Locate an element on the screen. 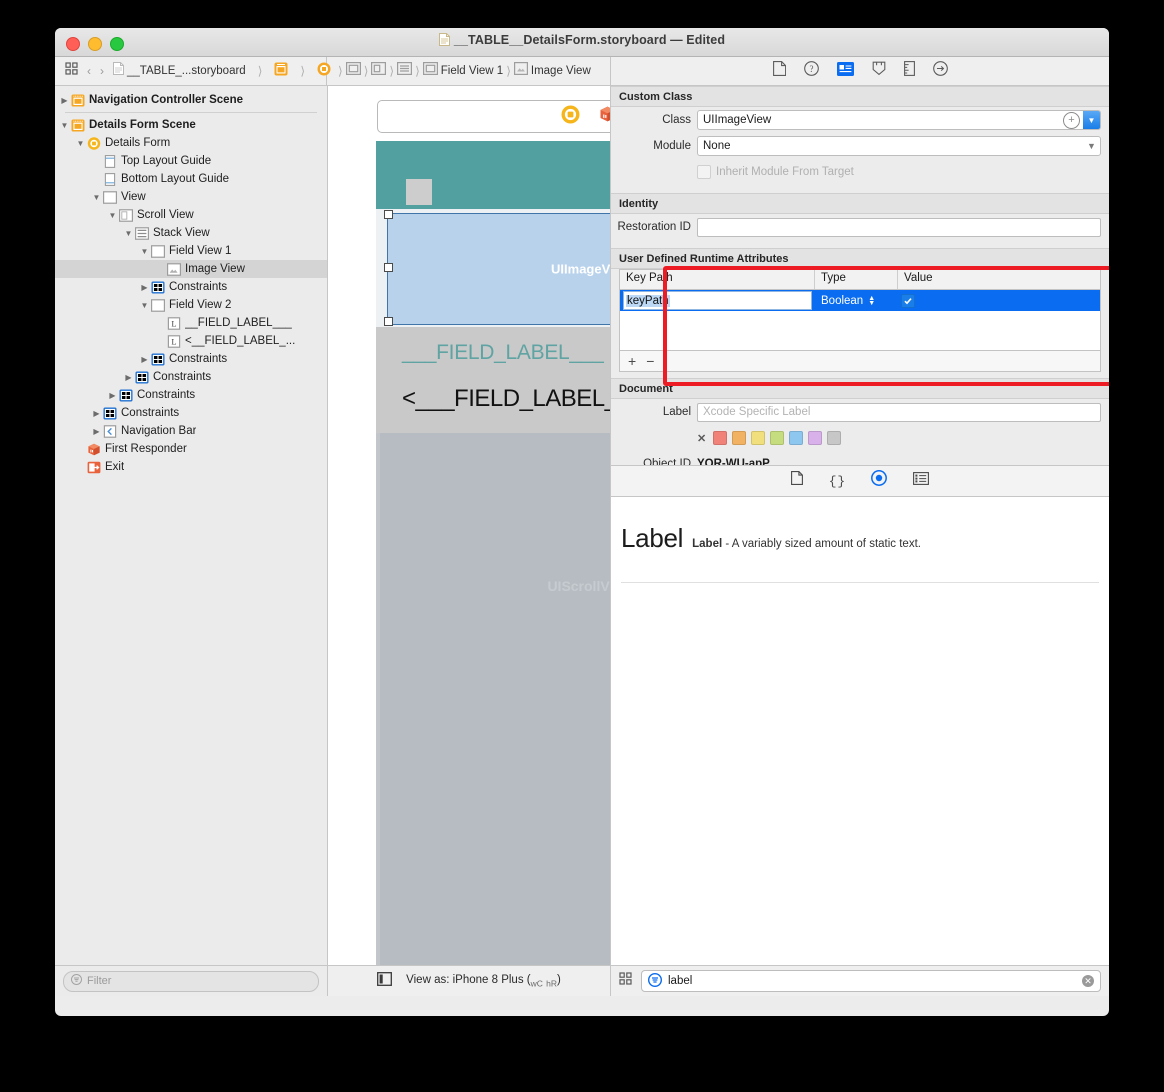 Image resolution: width=1164 pixels, height=1092 pixels. key-path-input: keyPath is located at coordinates (717, 300).